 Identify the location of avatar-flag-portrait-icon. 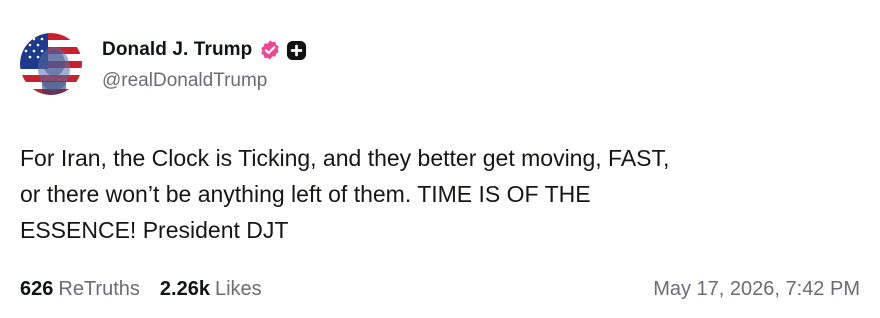
(51, 64).